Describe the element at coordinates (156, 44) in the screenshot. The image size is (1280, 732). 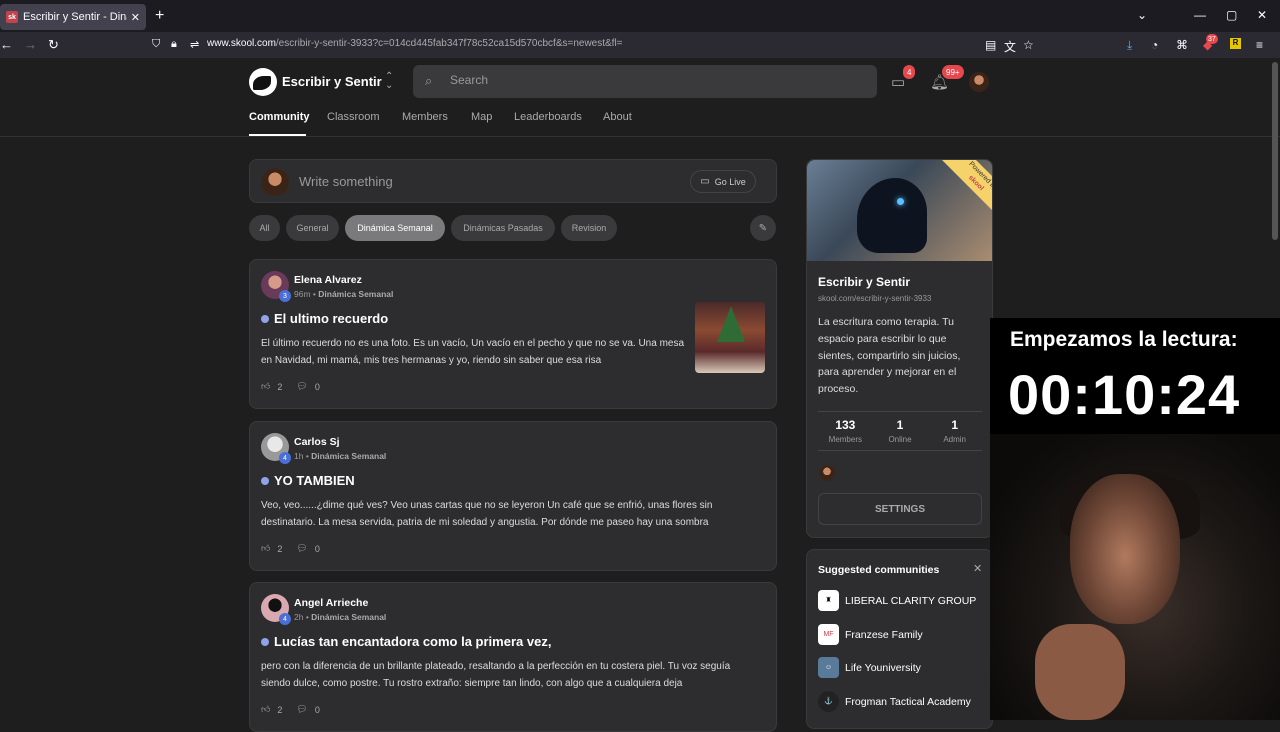
I see `shield-icon: ⛉` at that location.